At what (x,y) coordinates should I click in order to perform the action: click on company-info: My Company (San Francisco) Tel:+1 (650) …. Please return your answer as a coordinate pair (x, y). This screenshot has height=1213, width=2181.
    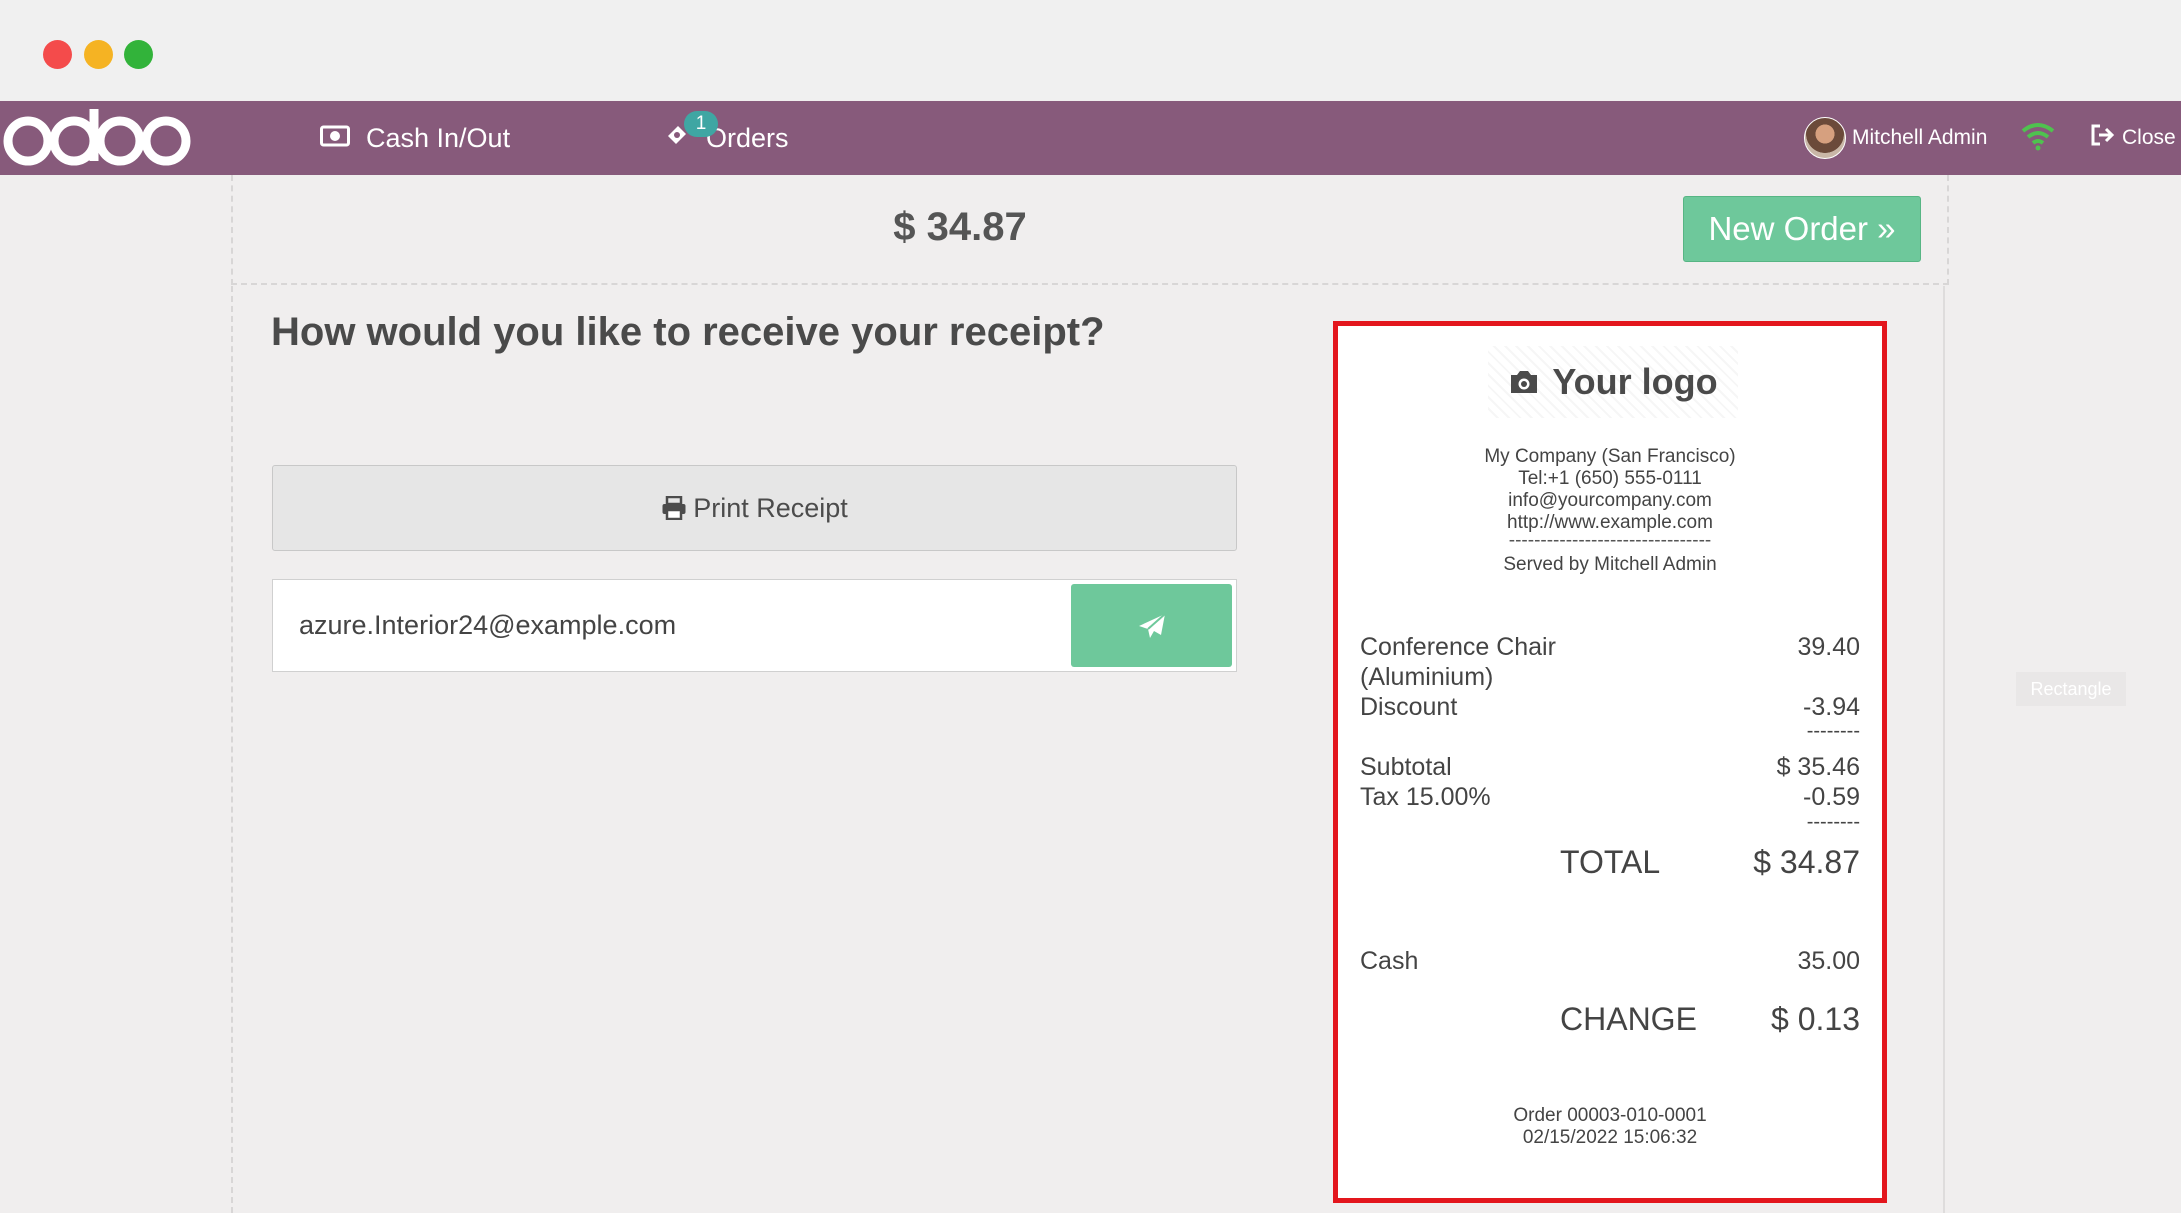
    Looking at the image, I should click on (1610, 511).